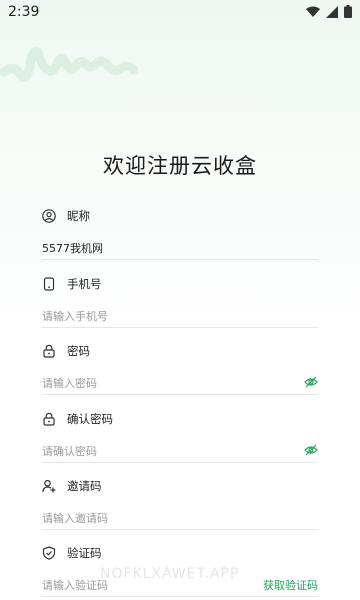 This screenshot has height=600, width=360. What do you see at coordinates (180, 248) in the screenshot?
I see `nickname-input: 5577我机网` at bounding box center [180, 248].